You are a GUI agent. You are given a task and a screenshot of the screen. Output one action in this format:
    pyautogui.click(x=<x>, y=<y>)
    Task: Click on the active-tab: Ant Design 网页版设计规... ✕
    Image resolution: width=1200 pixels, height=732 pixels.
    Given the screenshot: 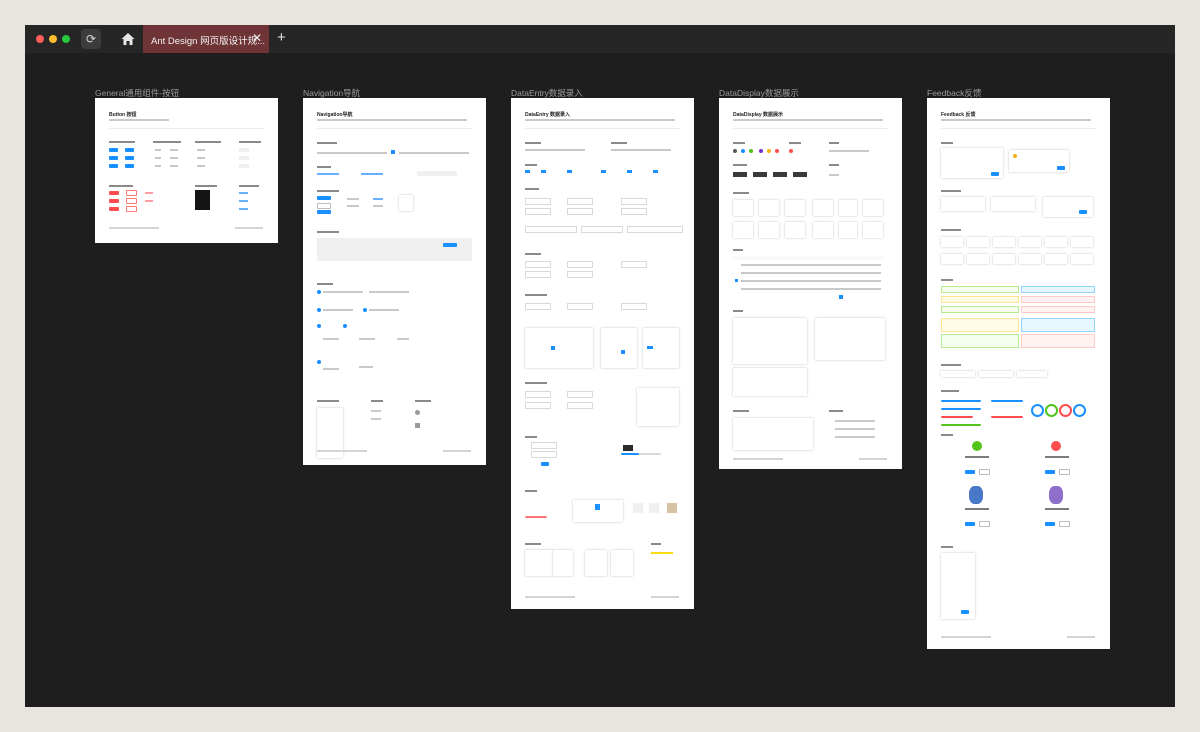 What is the action you would take?
    pyautogui.click(x=206, y=39)
    